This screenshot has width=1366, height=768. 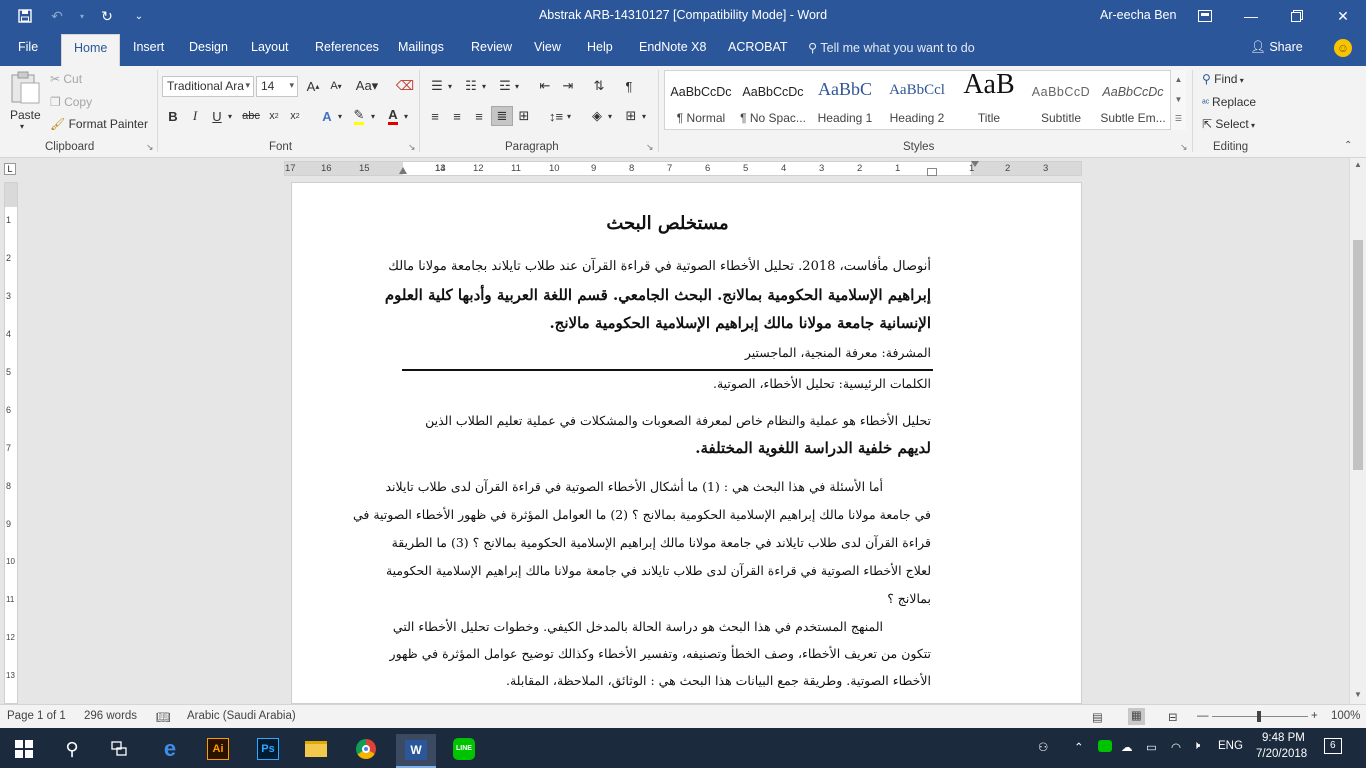 What do you see at coordinates (72, 749) in the screenshot?
I see `search-icon: ⚲` at bounding box center [72, 749].